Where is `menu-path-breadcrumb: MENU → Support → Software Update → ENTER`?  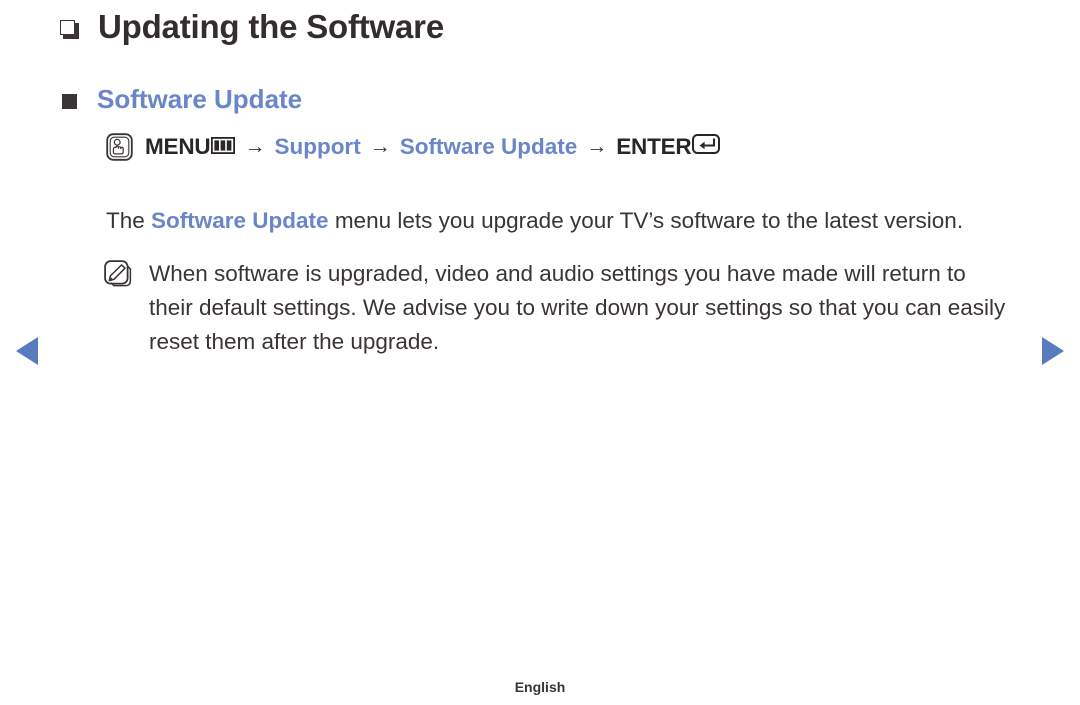
menu-path-breadcrumb: MENU → Support → Software Update → ENTER is located at coordinates (413, 147).